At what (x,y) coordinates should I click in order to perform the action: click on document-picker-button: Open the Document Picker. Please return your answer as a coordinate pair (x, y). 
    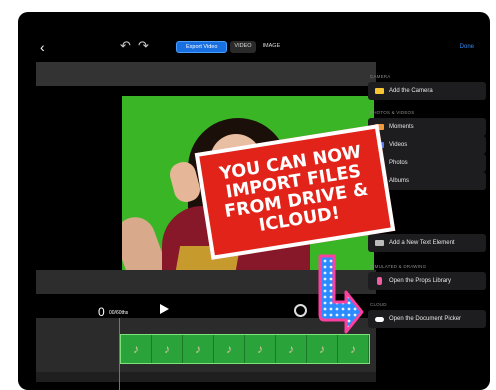
    Looking at the image, I should click on (427, 319).